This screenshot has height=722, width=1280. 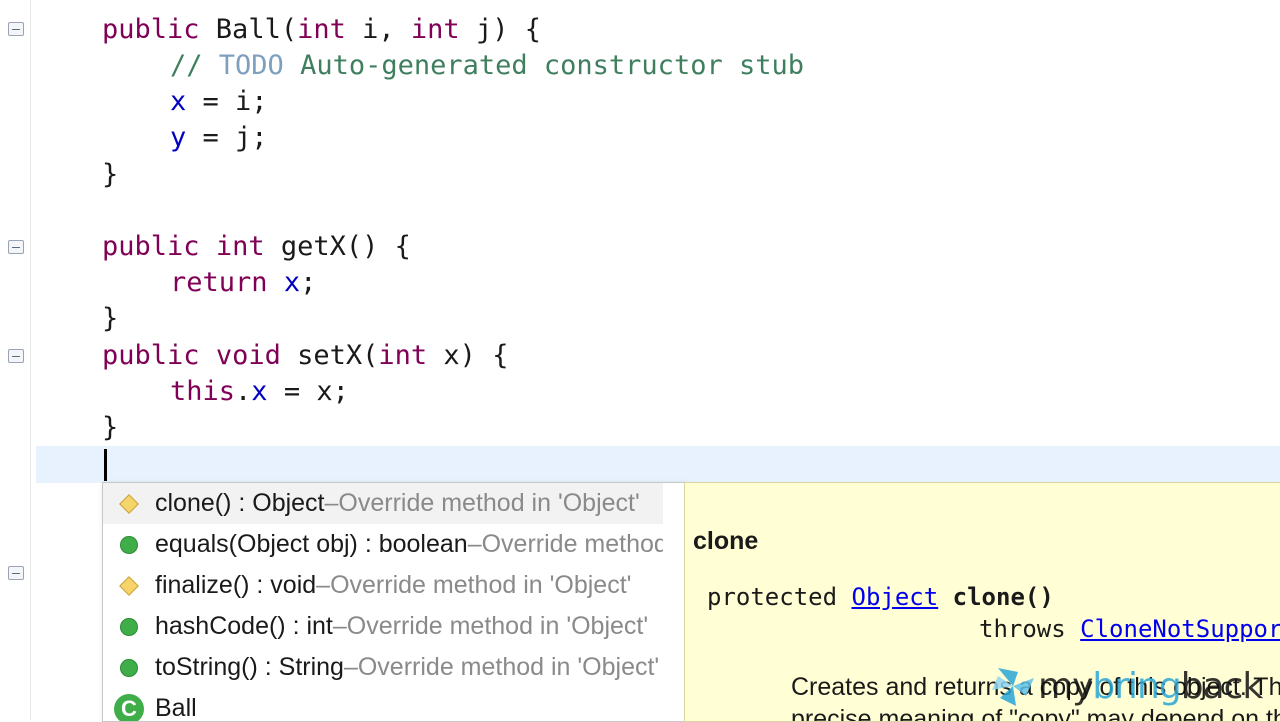 I want to click on completion-label: clone() : Object, so click(x=240, y=503).